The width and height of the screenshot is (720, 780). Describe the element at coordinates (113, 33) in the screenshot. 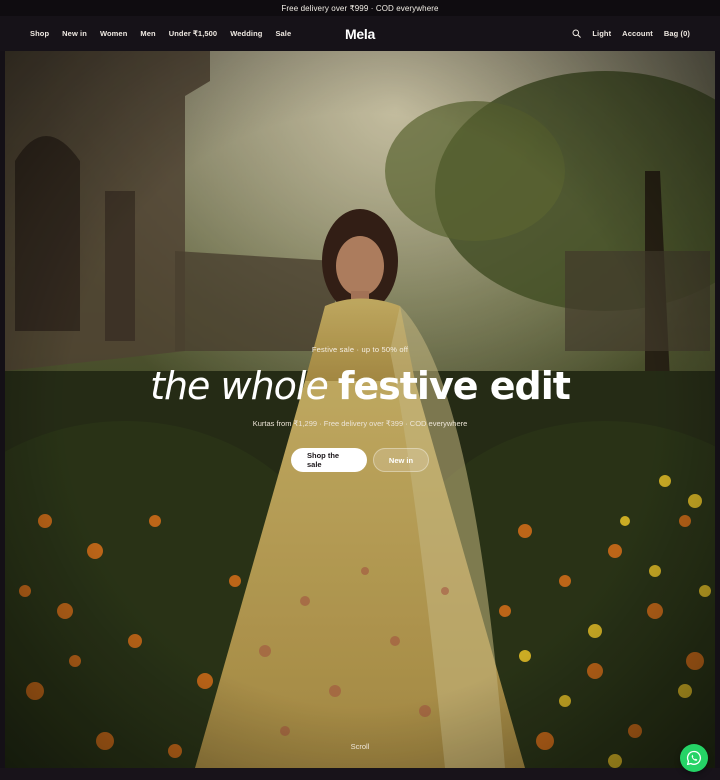

I see `nav-link-women: Women` at that location.